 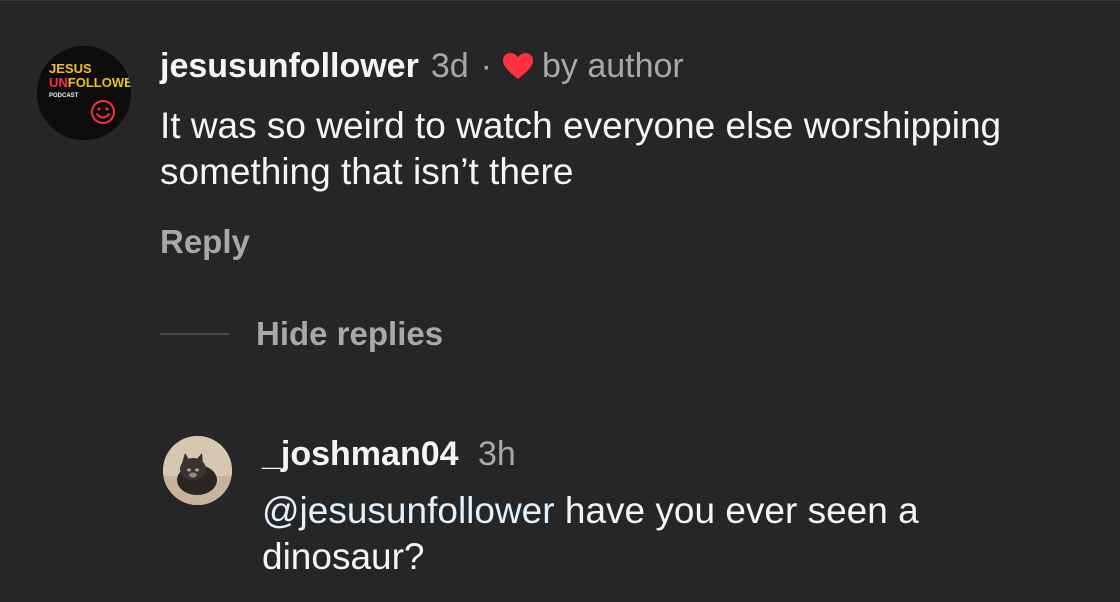 What do you see at coordinates (58, 82) in the screenshot?
I see `logo-line-2-accent: UN` at bounding box center [58, 82].